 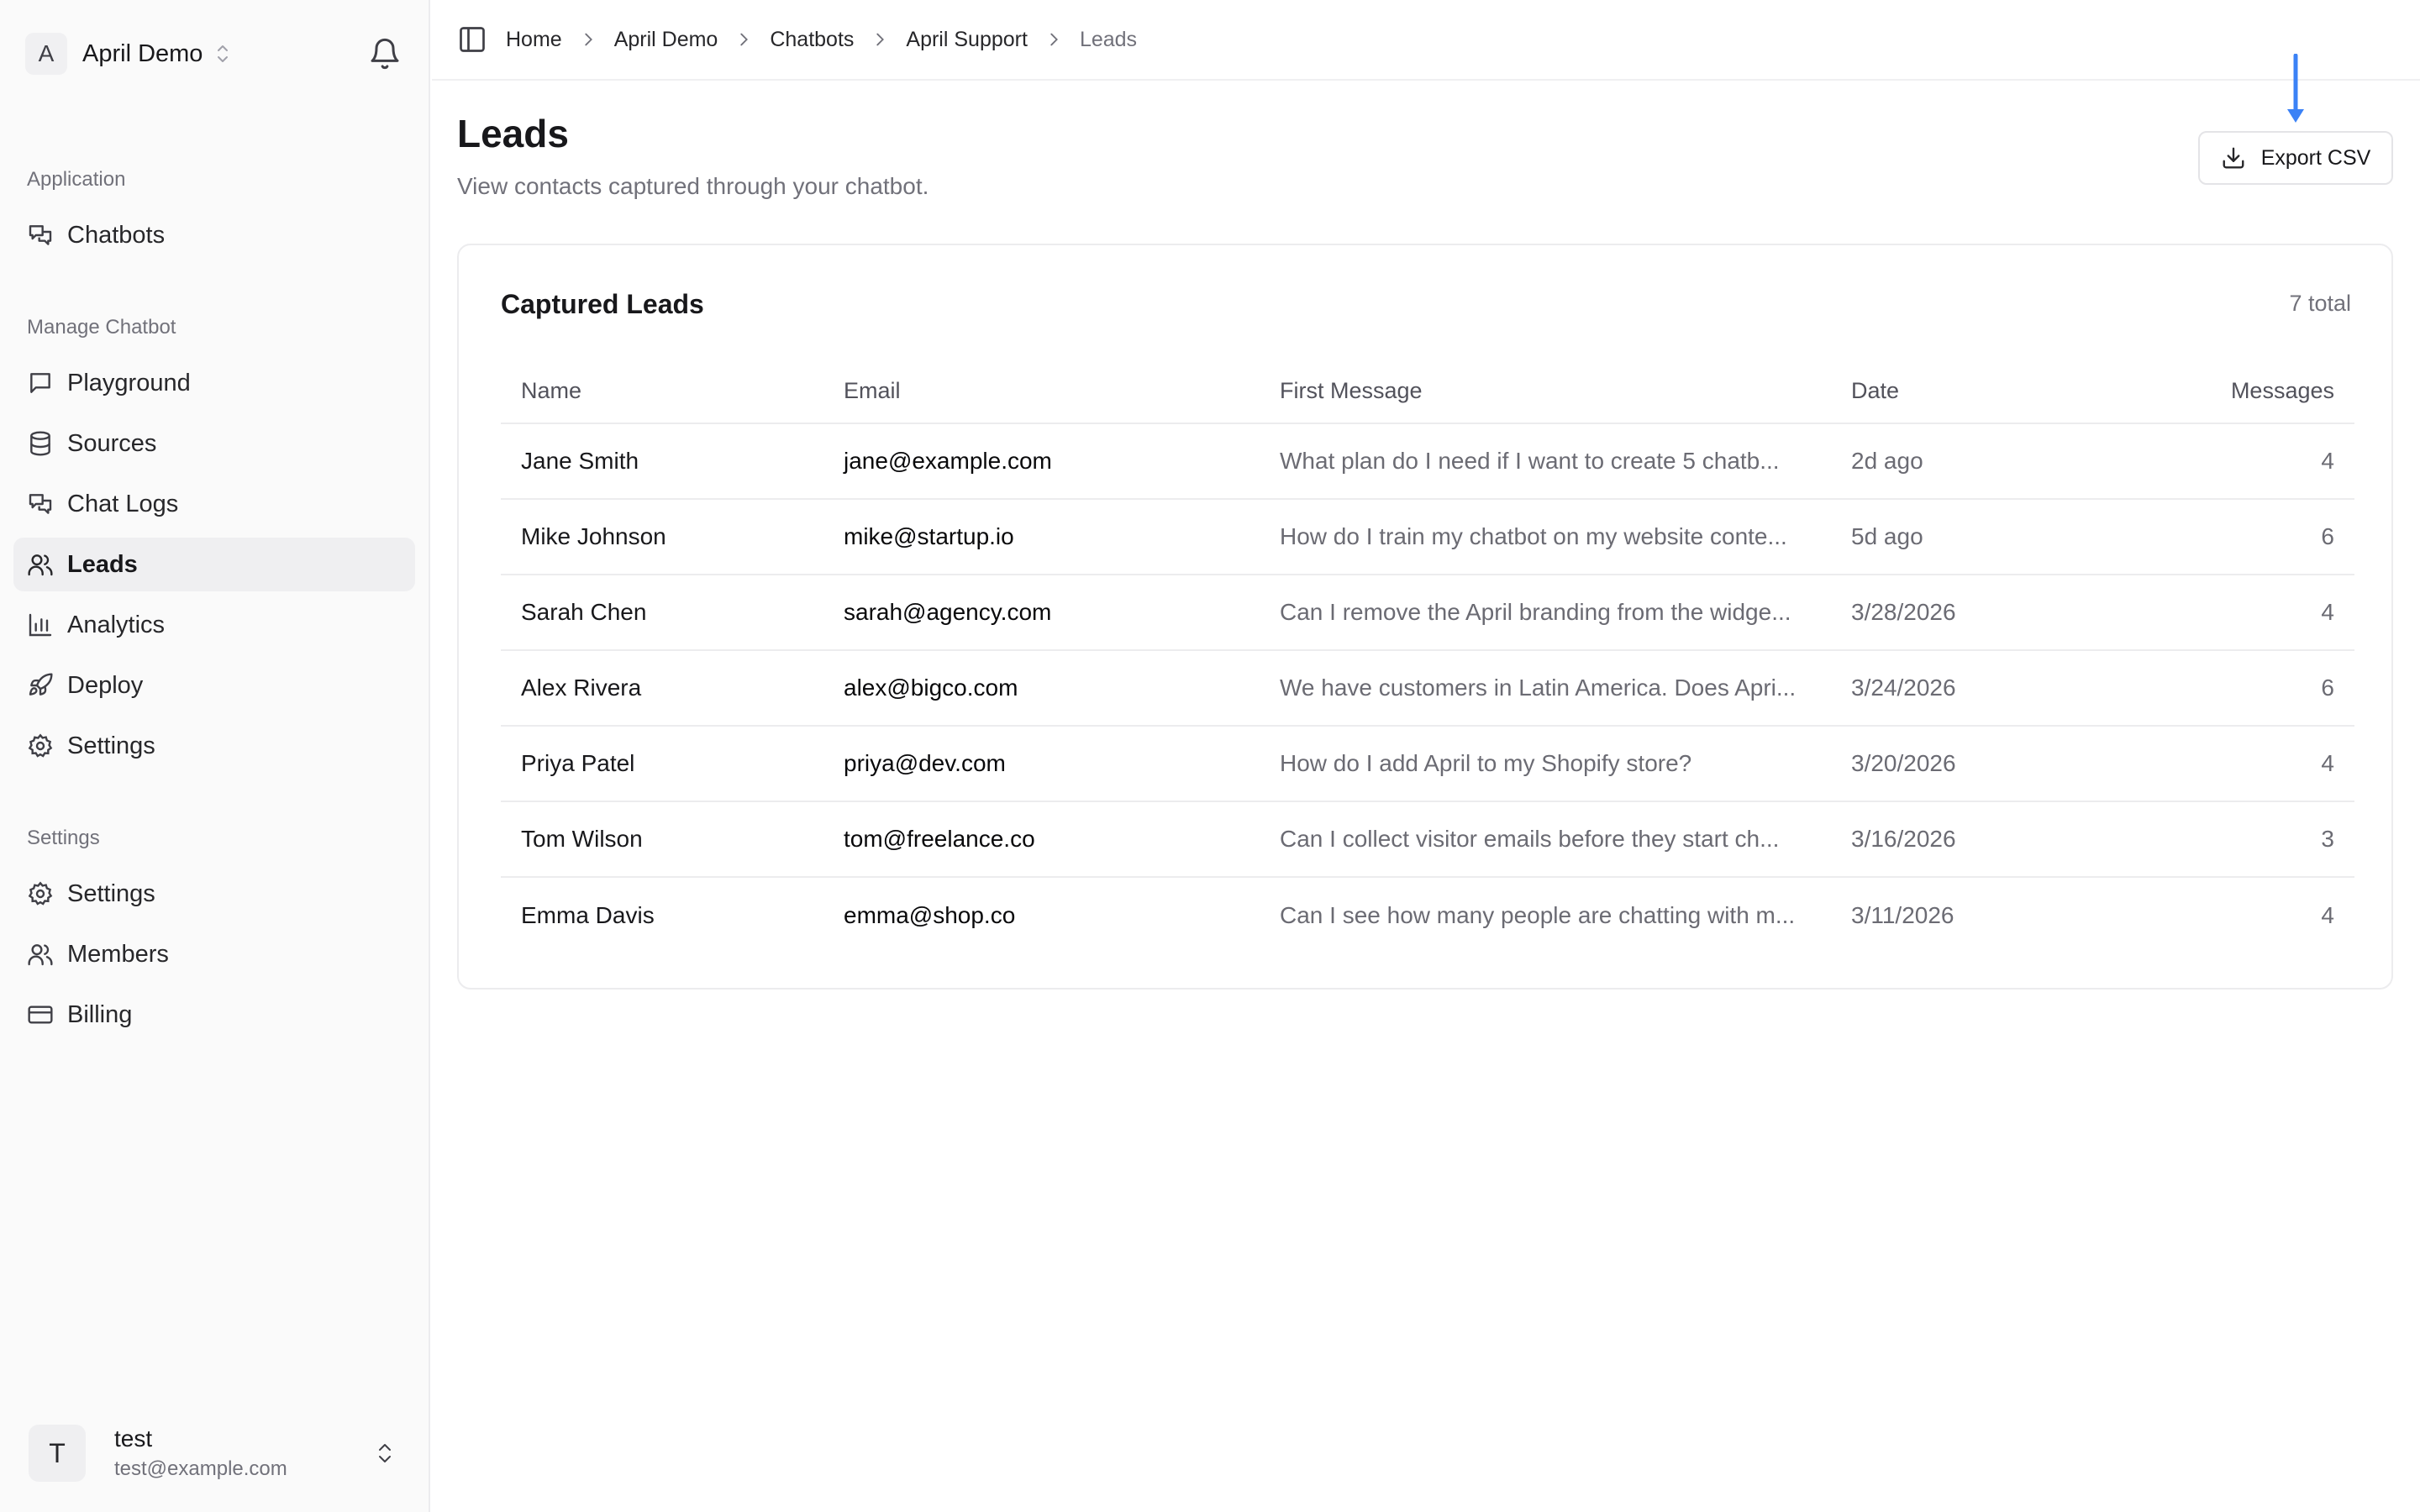 I want to click on lead-date: 3/24/2026, so click(x=1970, y=688).